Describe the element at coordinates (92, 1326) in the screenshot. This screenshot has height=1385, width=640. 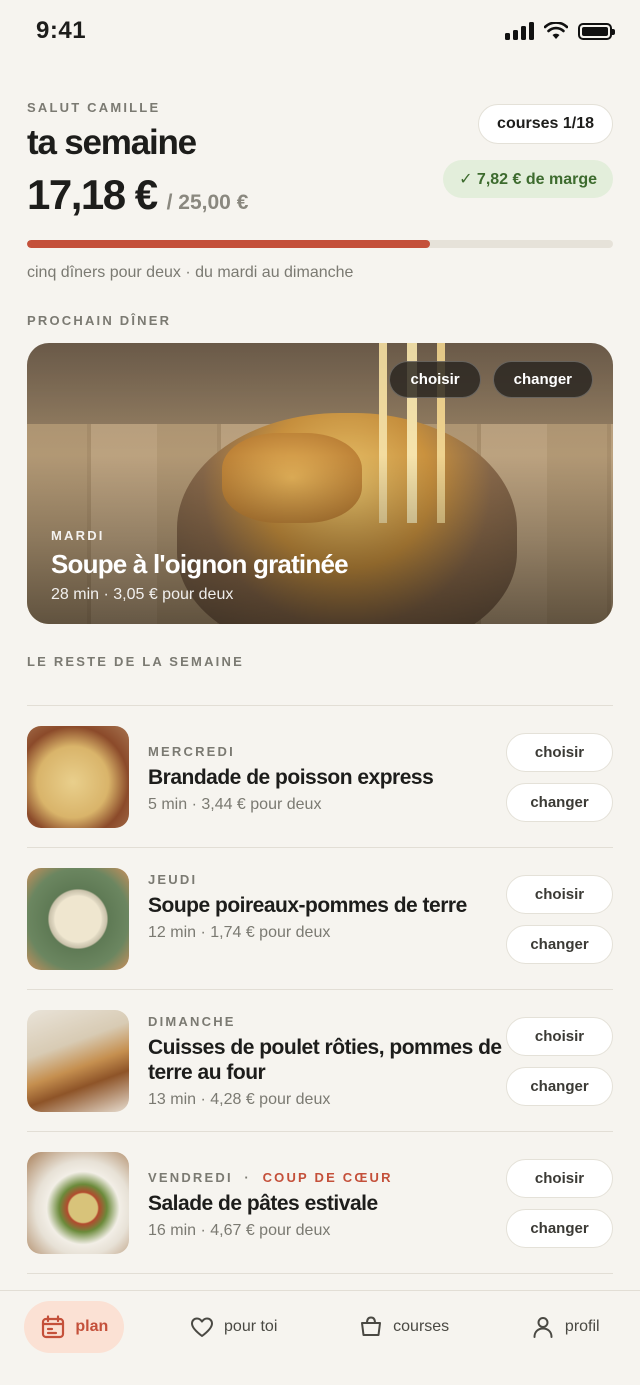
I see `nav-label: plan` at that location.